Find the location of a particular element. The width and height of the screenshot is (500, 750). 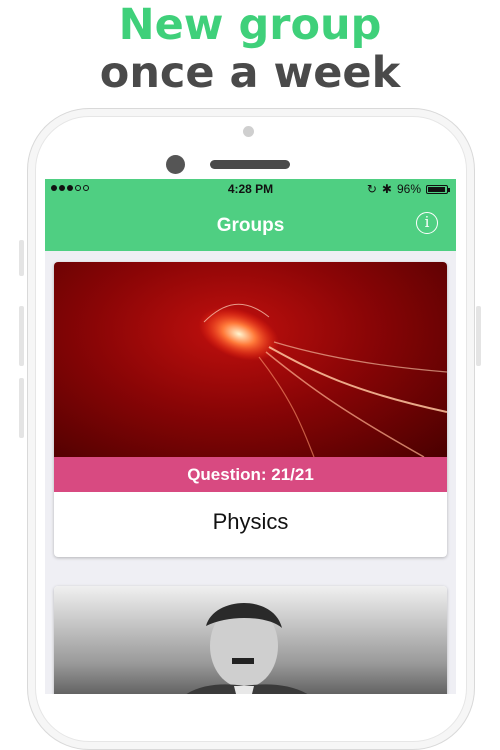

sensor-dot is located at coordinates (248, 131).